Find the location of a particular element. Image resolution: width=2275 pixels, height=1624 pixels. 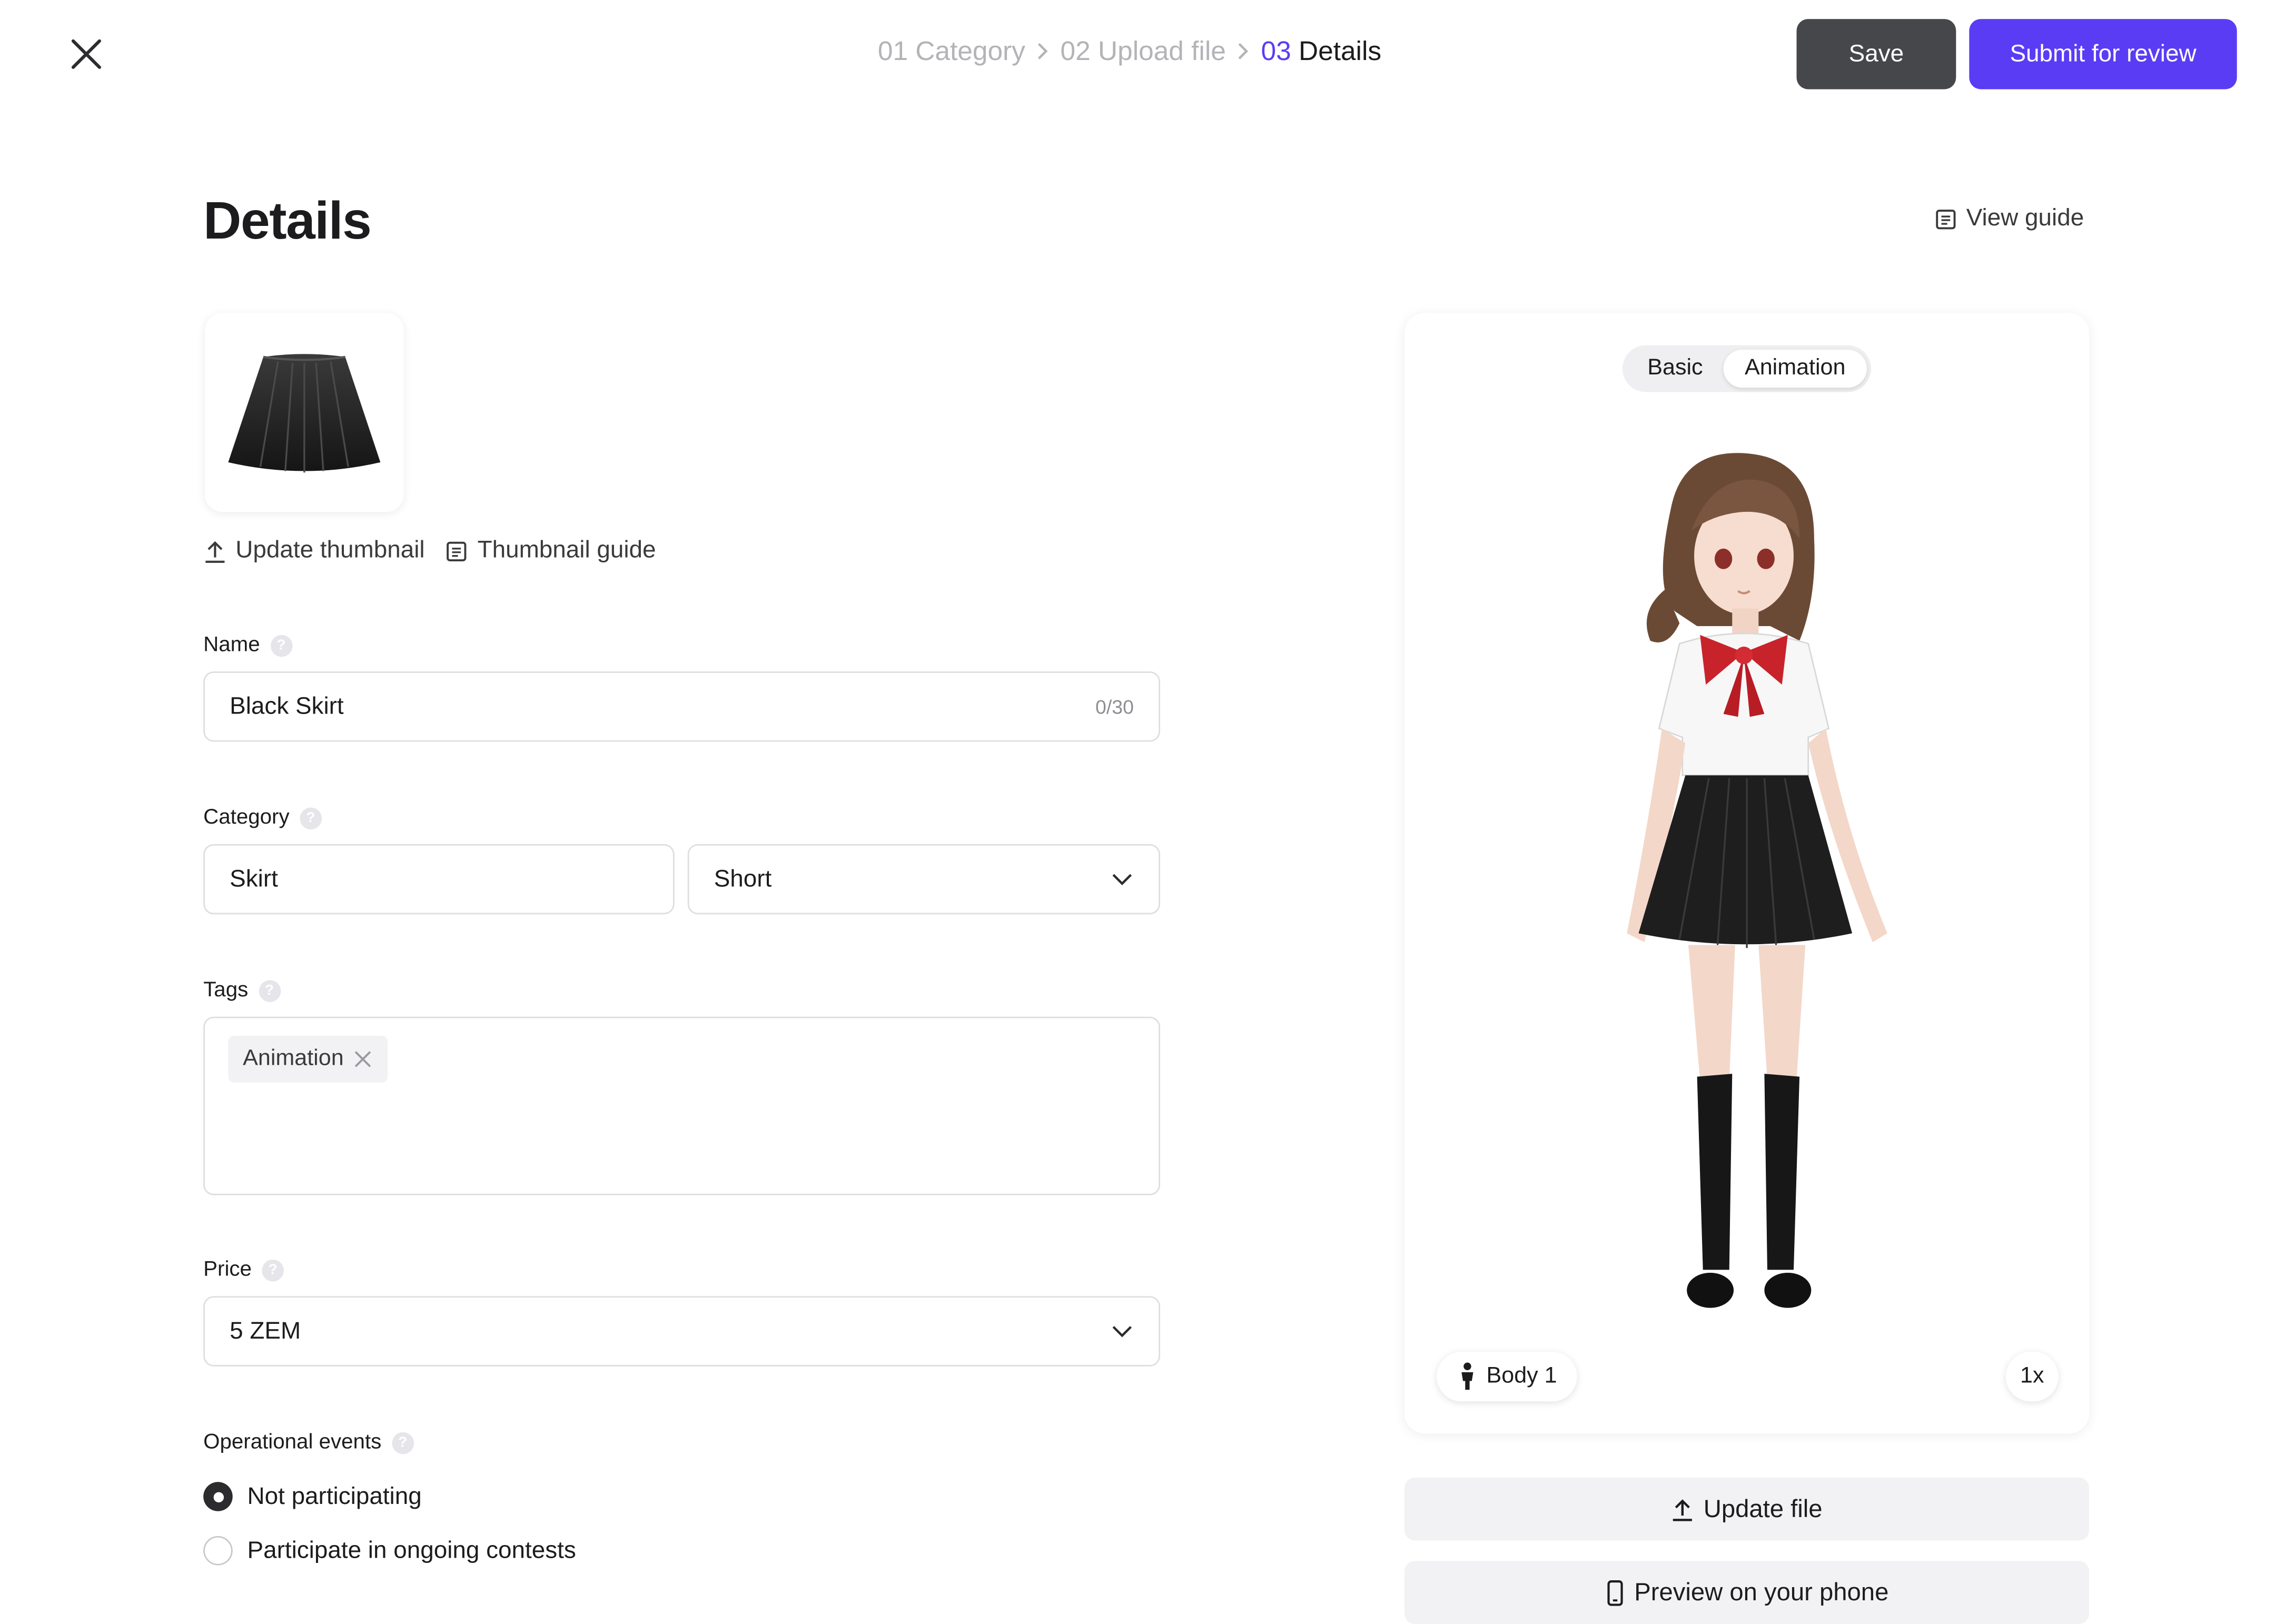

page-title: Details is located at coordinates (287, 220).